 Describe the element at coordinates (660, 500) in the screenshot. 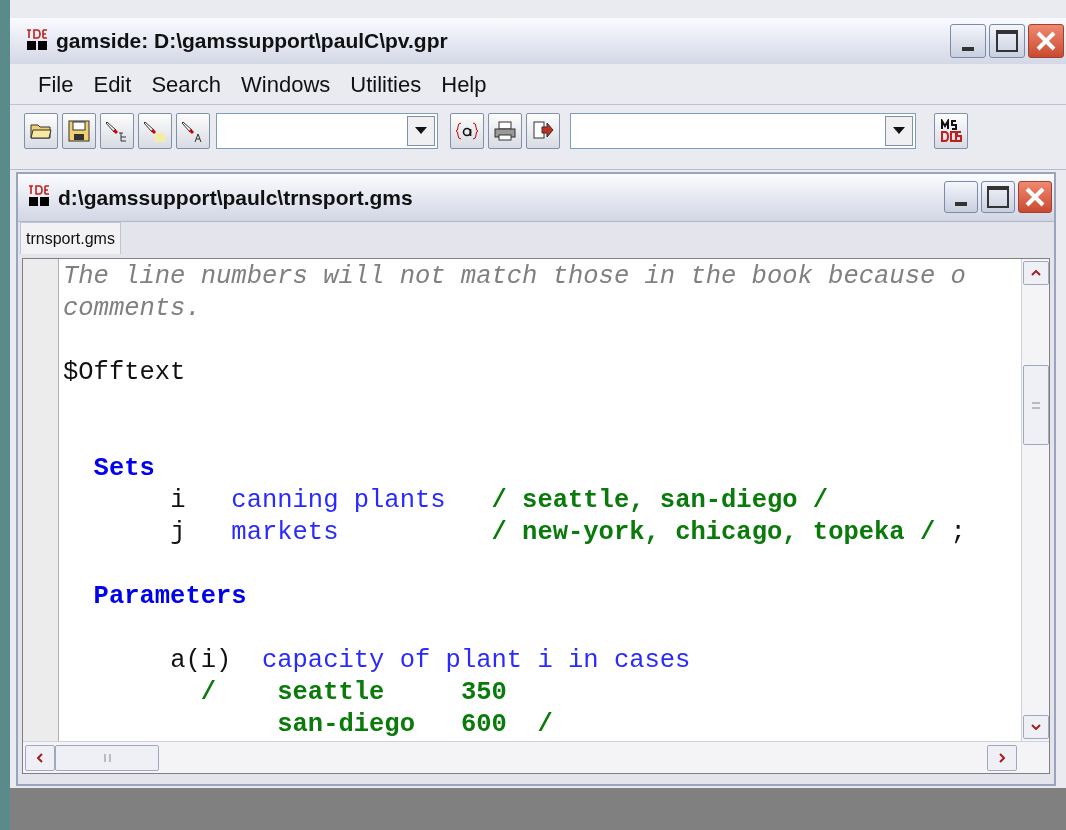

I see `code-data: / seattle, san-diego /` at that location.